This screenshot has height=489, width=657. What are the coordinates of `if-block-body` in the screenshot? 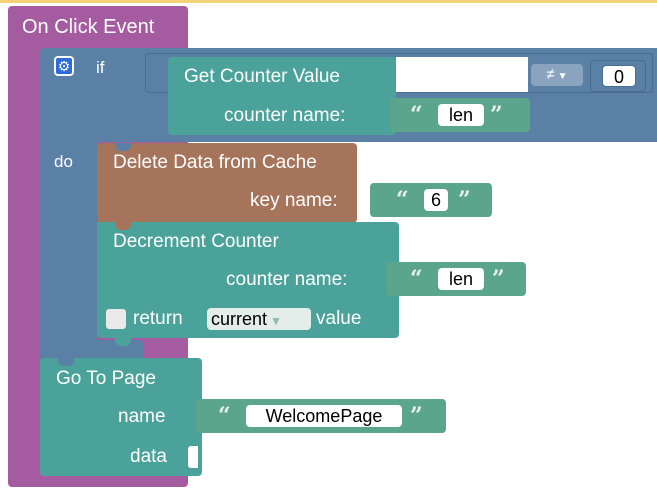 It's located at (69, 206).